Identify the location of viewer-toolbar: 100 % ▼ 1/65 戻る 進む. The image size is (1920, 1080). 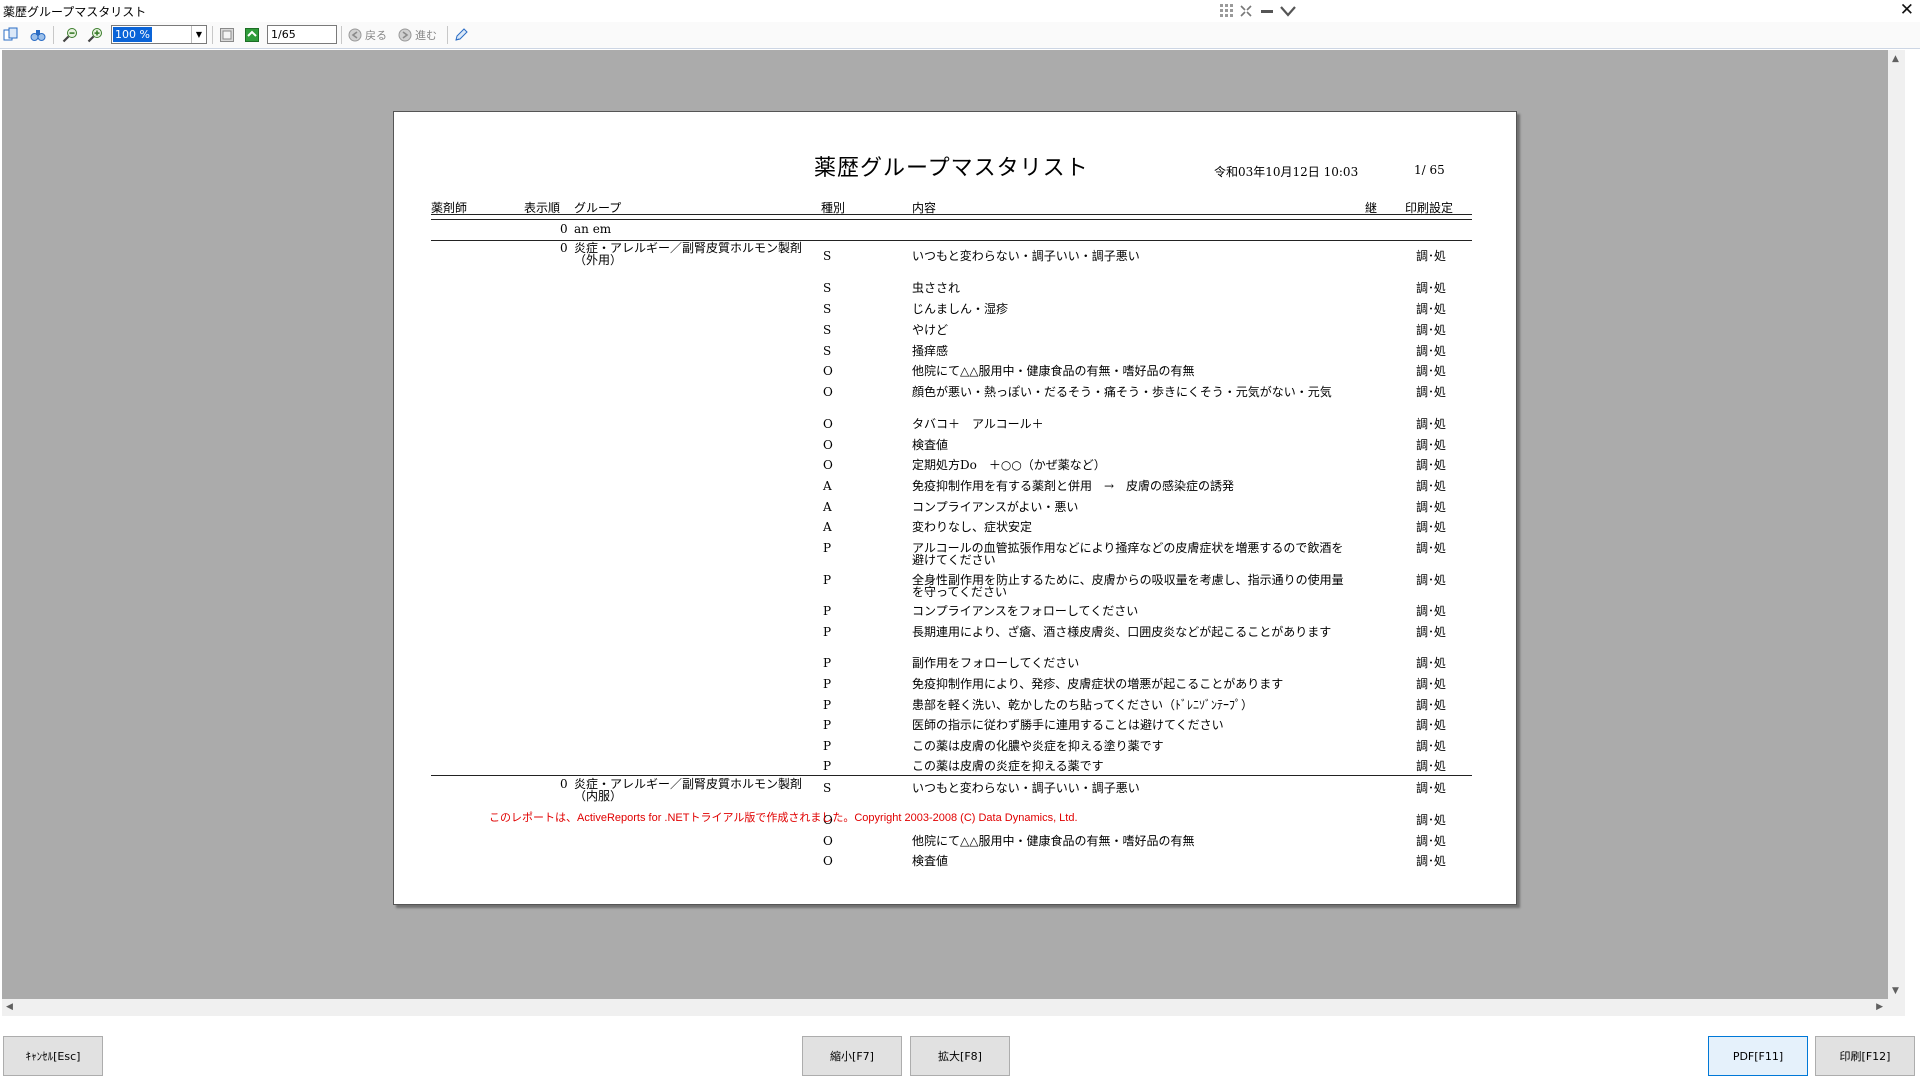
(960, 35).